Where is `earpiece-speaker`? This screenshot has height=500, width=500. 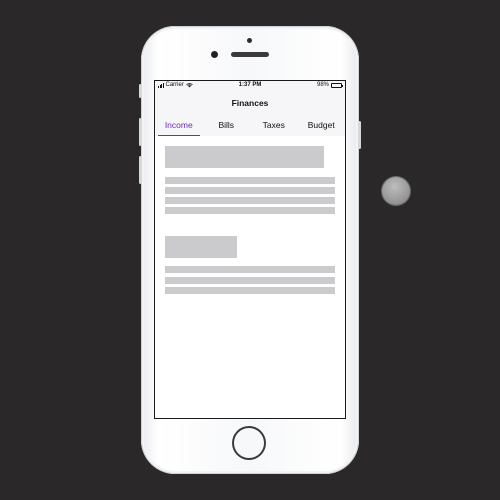 earpiece-speaker is located at coordinates (250, 54).